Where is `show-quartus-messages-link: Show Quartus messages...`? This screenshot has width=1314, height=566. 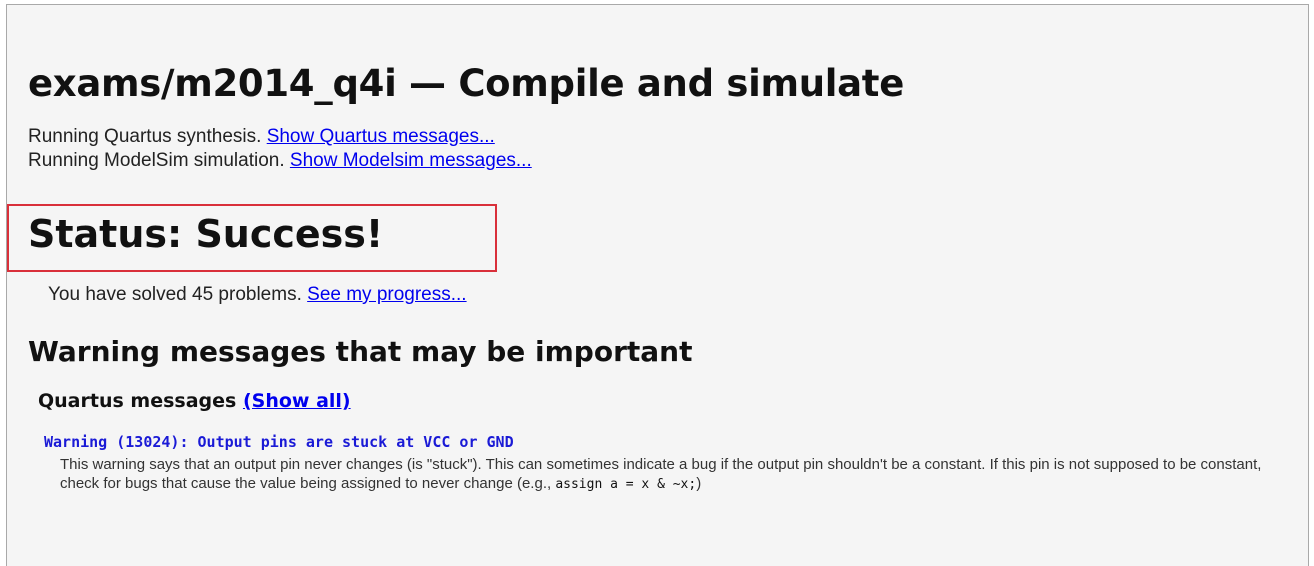
show-quartus-messages-link: Show Quartus messages... is located at coordinates (381, 136).